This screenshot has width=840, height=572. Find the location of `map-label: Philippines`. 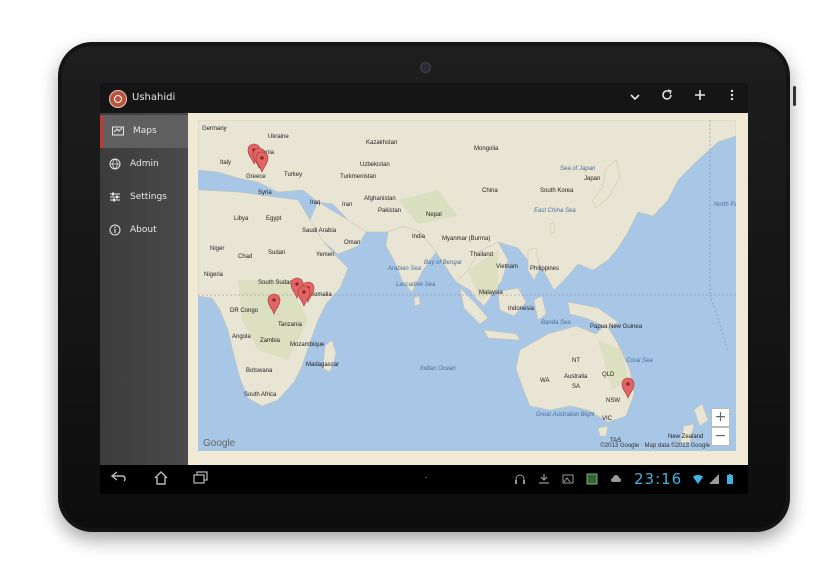

map-label: Philippines is located at coordinates (544, 269).